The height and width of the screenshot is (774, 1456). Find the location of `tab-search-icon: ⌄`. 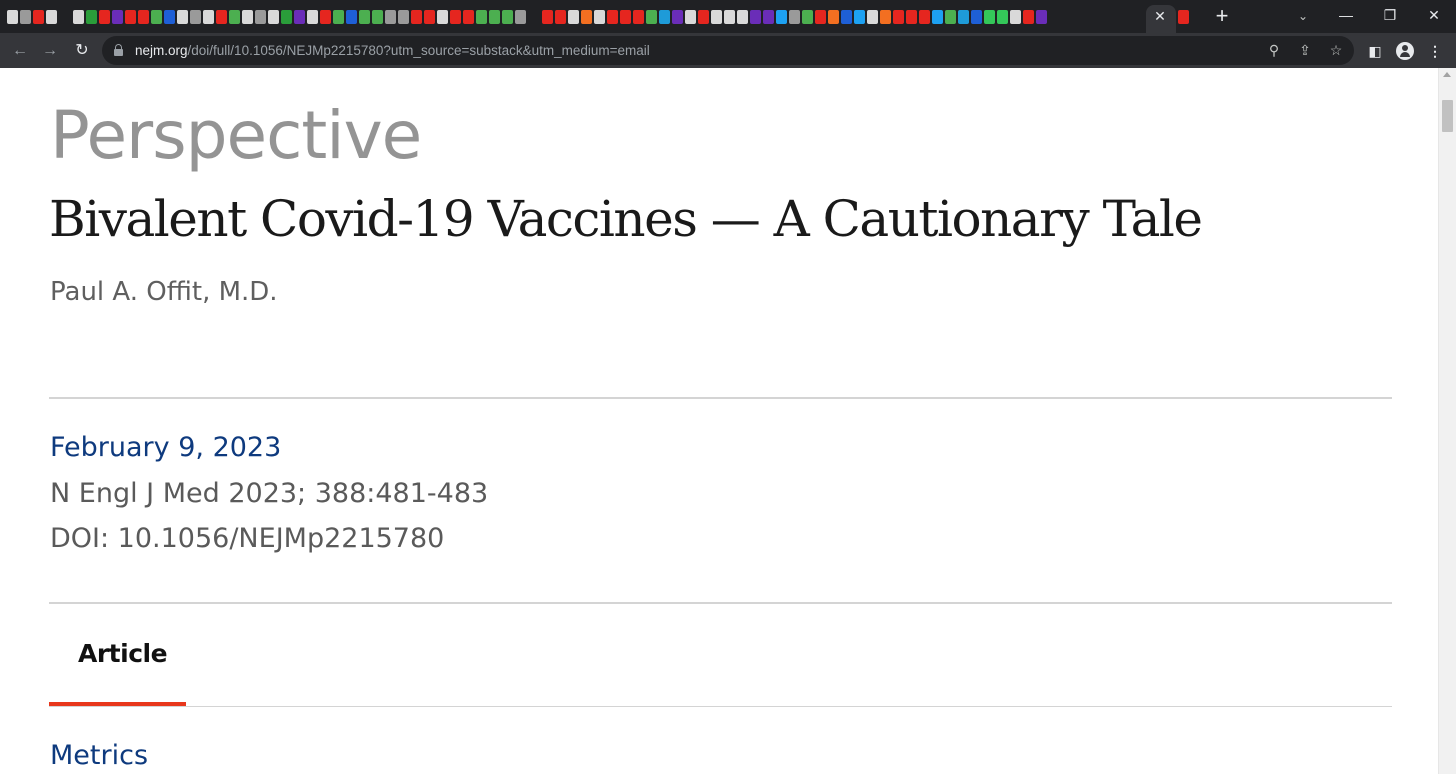

tab-search-icon: ⌄ is located at coordinates (1303, 16).